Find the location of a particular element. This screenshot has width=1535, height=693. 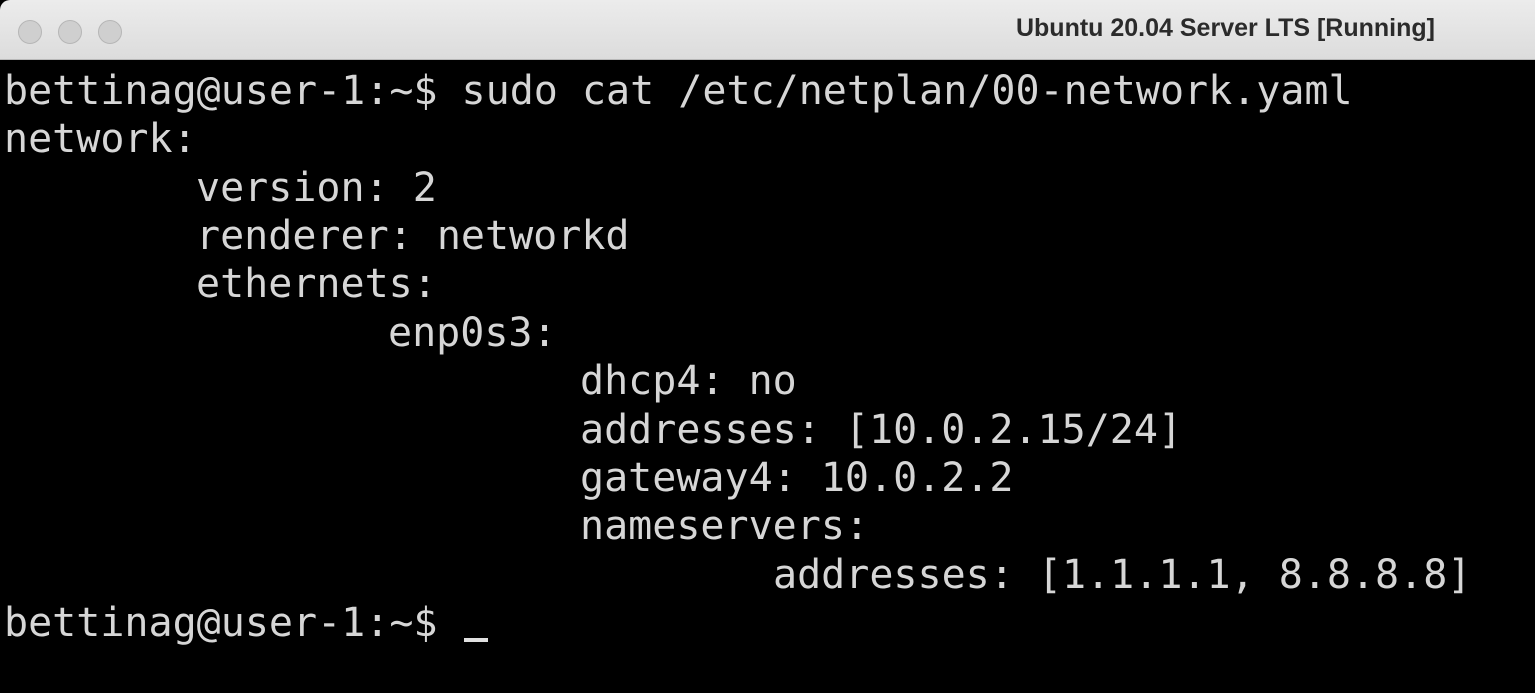

window-title: Ubuntu 20.04 Server LTS [Running] is located at coordinates (1225, 28).